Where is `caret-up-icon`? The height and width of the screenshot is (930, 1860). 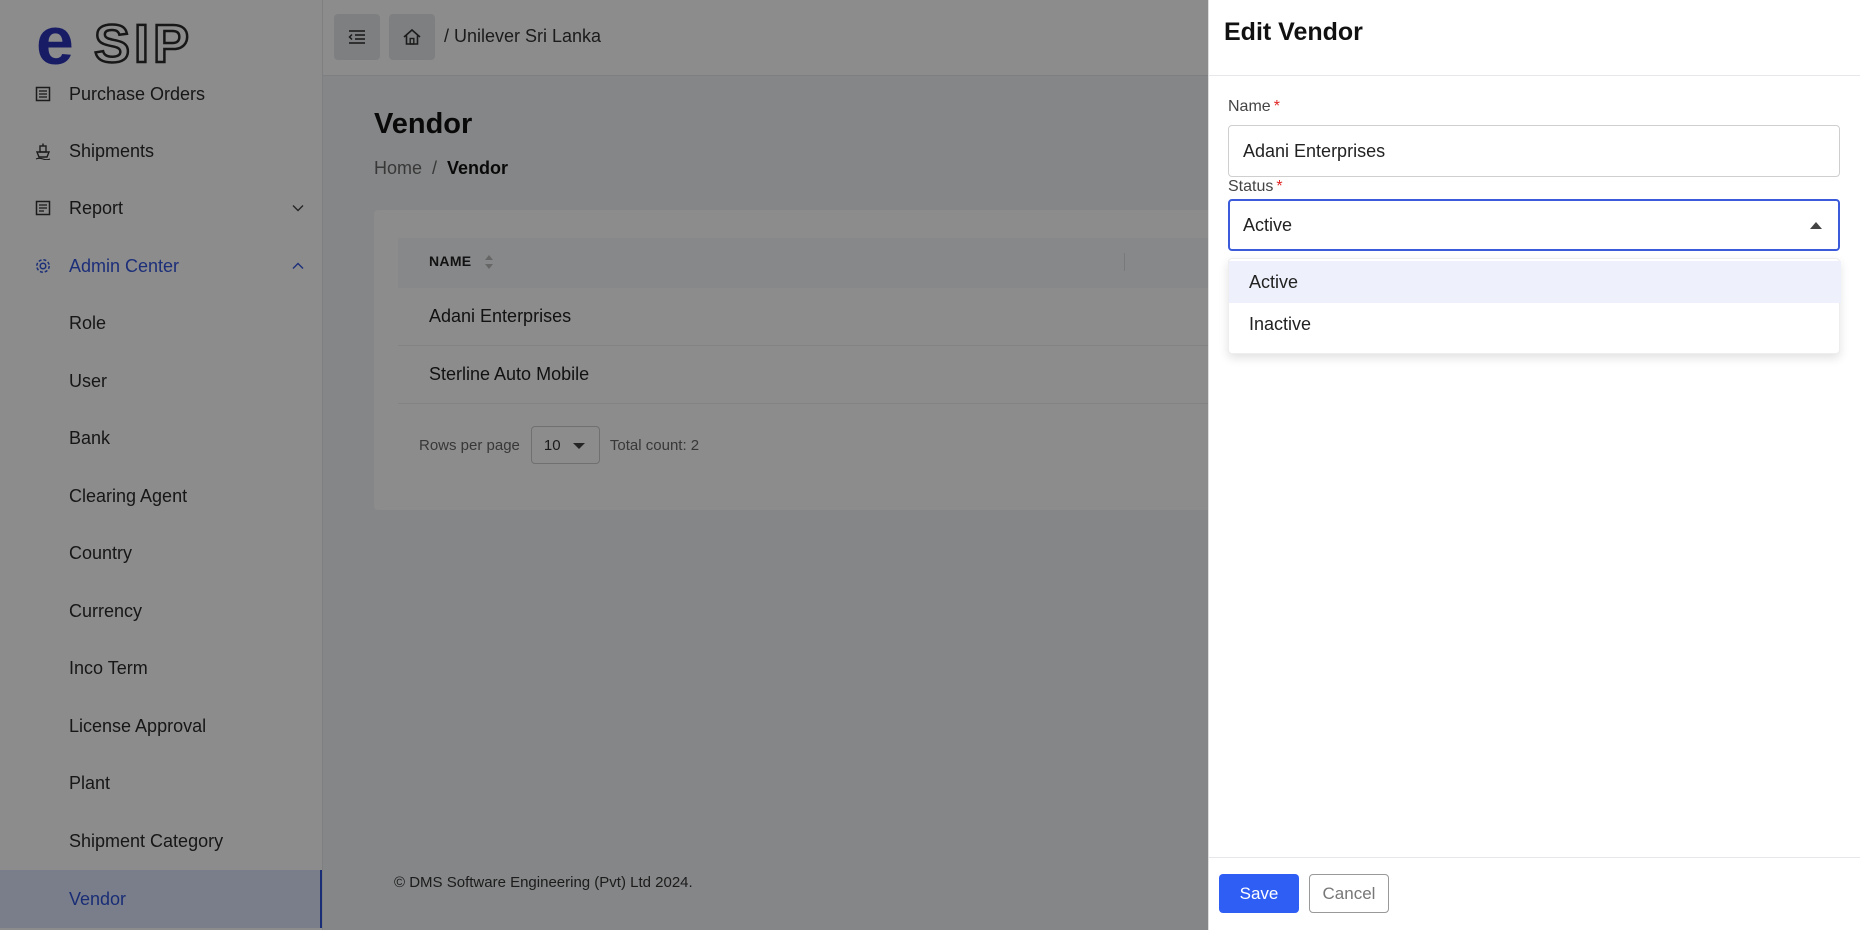
caret-up-icon is located at coordinates (1816, 225).